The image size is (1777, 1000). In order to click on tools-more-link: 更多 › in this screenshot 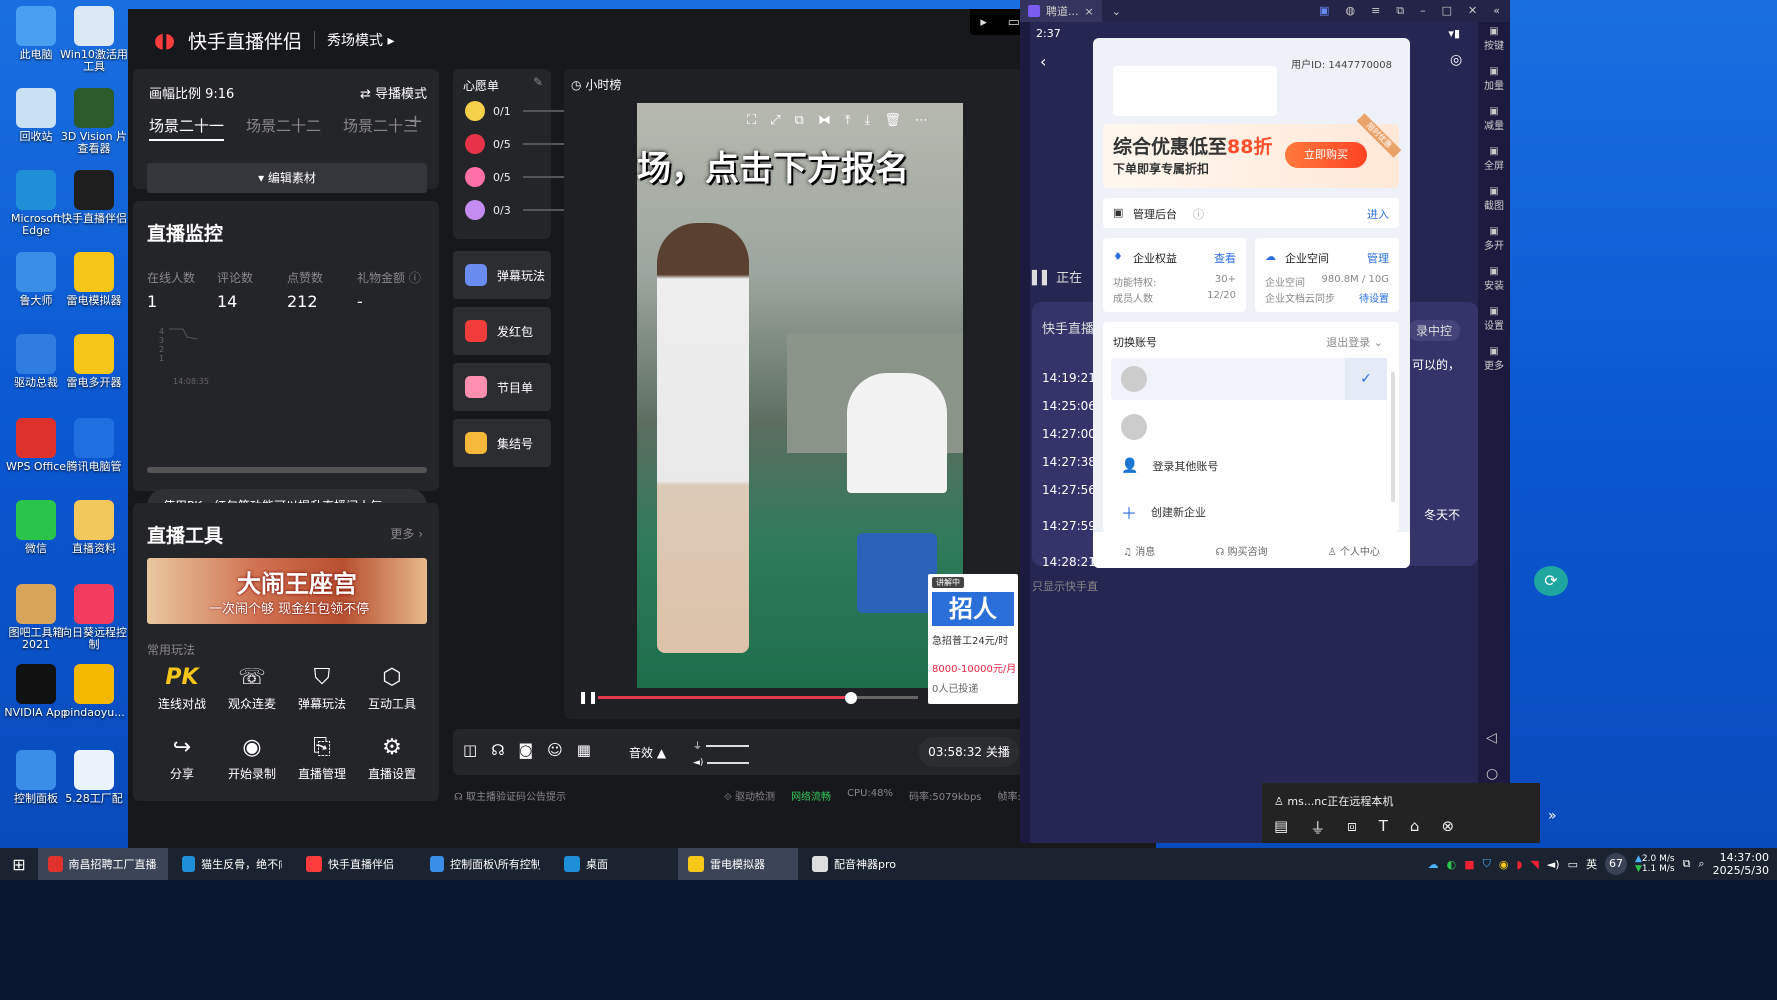, I will do `click(406, 533)`.